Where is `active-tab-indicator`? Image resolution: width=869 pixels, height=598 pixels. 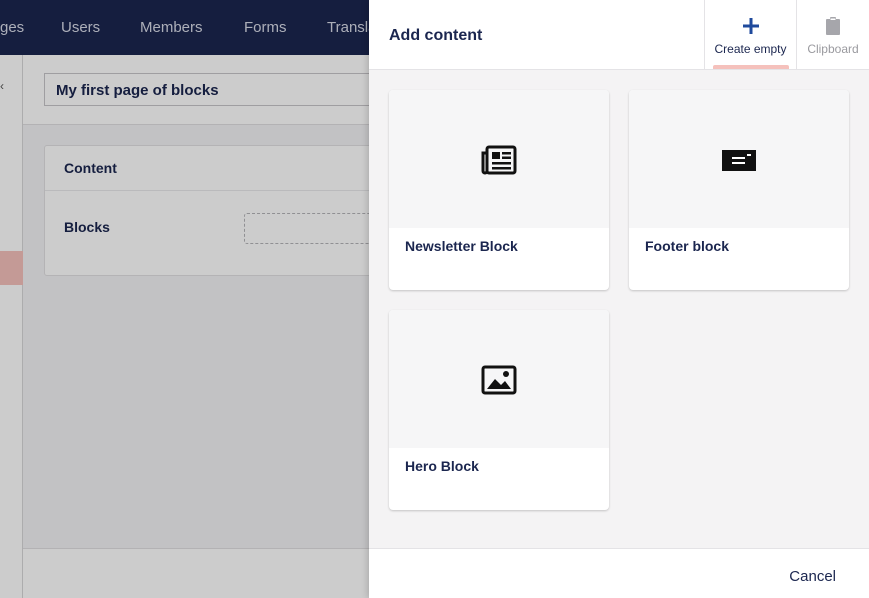 active-tab-indicator is located at coordinates (751, 67).